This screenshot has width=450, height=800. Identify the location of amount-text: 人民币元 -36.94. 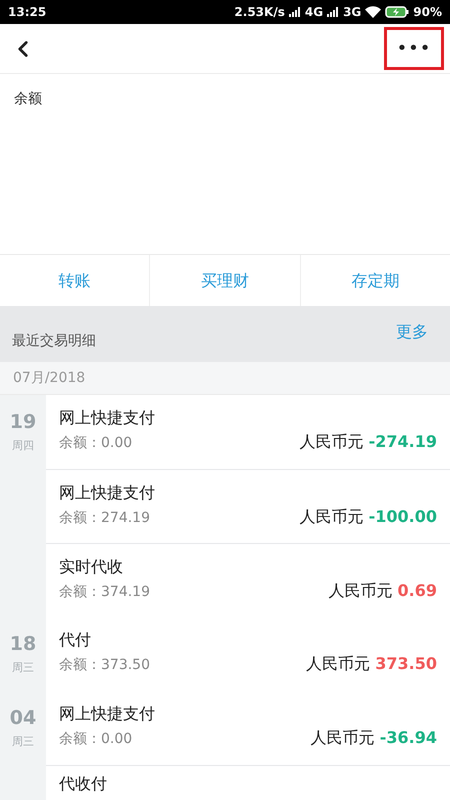
(373, 738).